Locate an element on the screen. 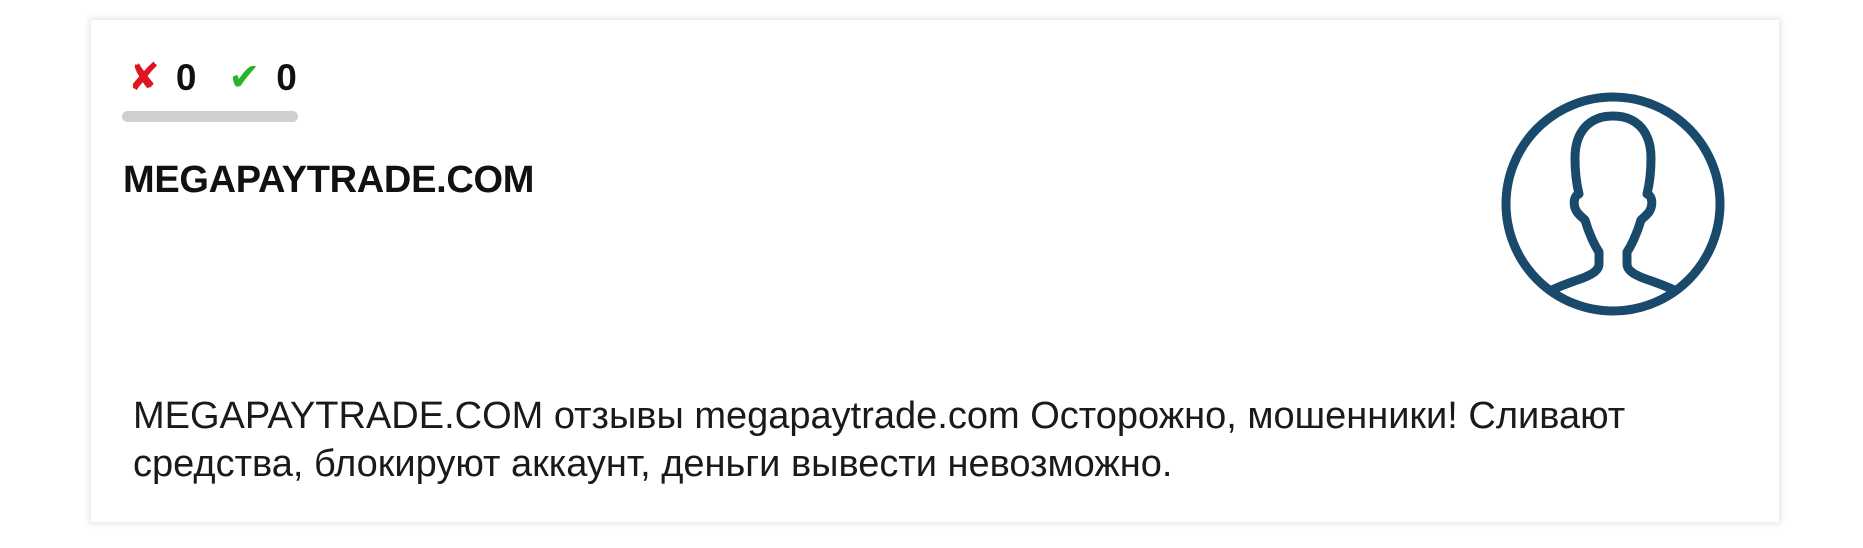  vote-ratio-bar is located at coordinates (210, 116).